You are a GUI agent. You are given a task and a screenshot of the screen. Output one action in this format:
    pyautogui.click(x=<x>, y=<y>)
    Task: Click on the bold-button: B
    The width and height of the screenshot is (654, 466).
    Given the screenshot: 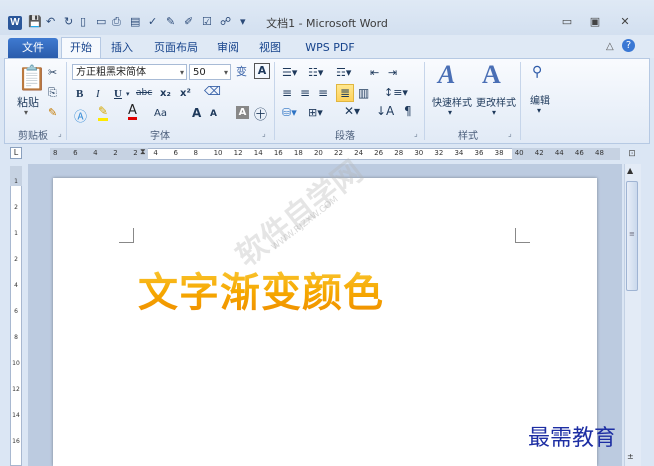 What is the action you would take?
    pyautogui.click(x=79, y=94)
    